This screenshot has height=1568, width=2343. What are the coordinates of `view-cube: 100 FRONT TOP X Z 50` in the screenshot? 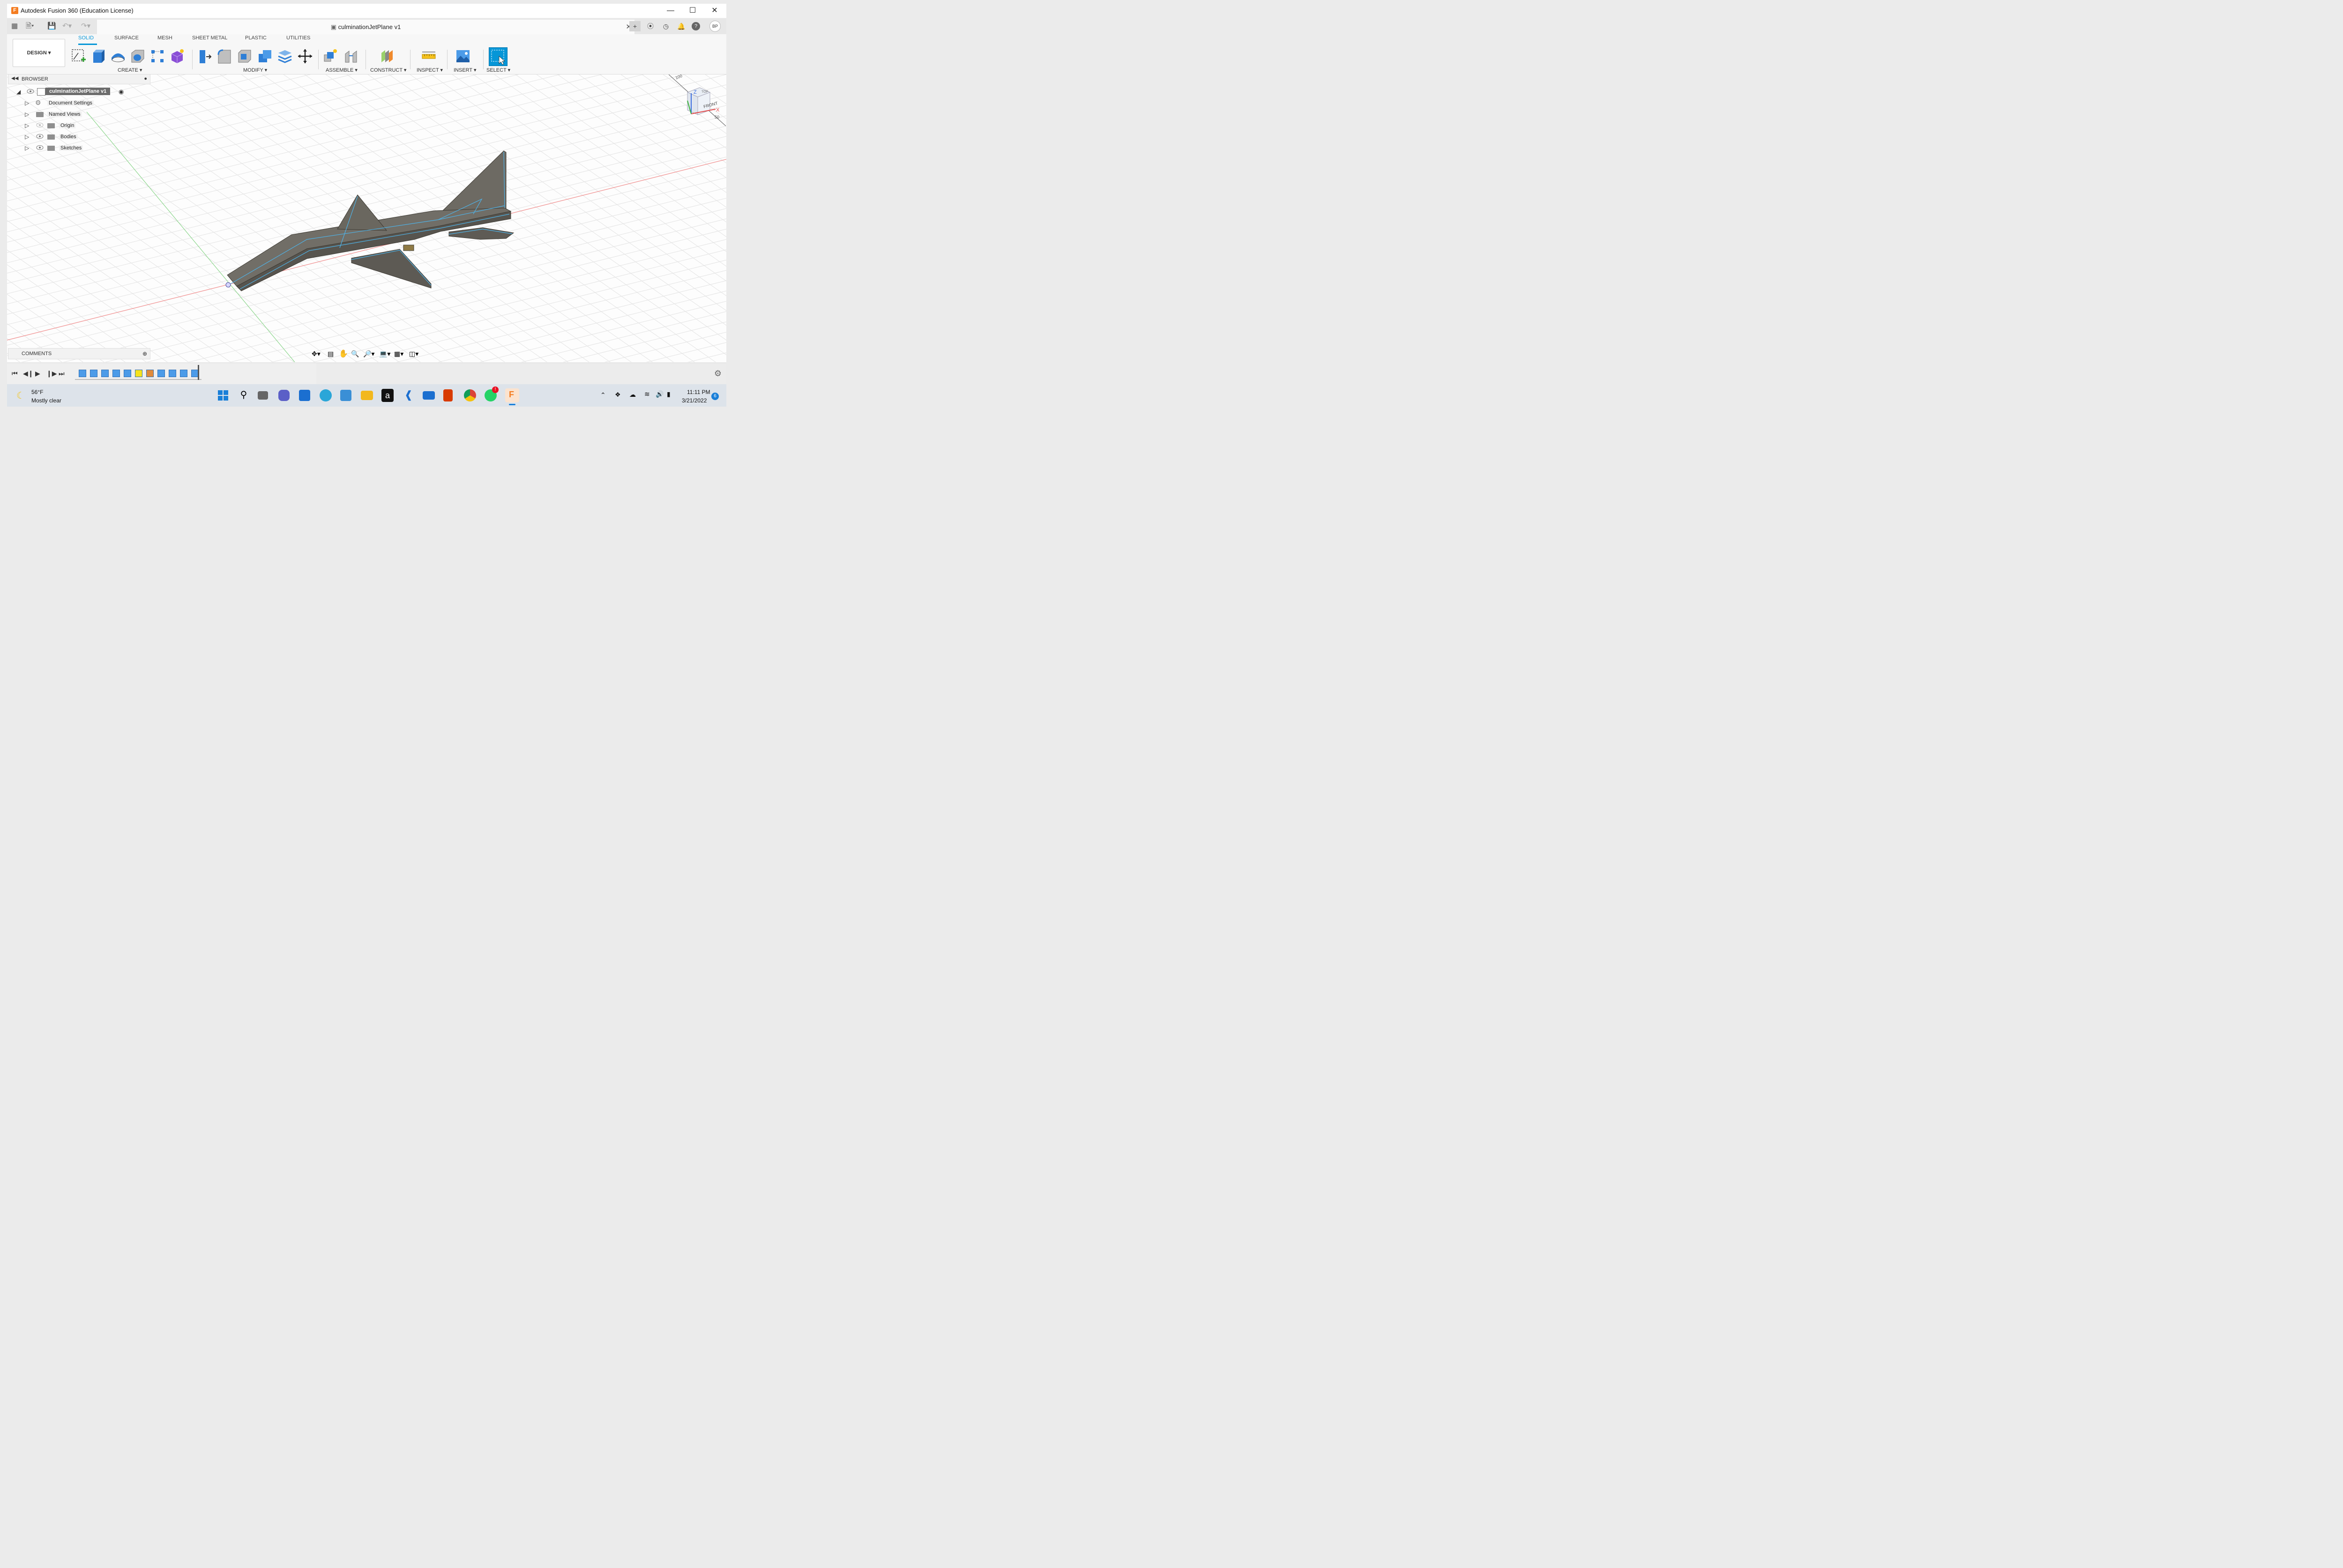 It's located at (697, 100).